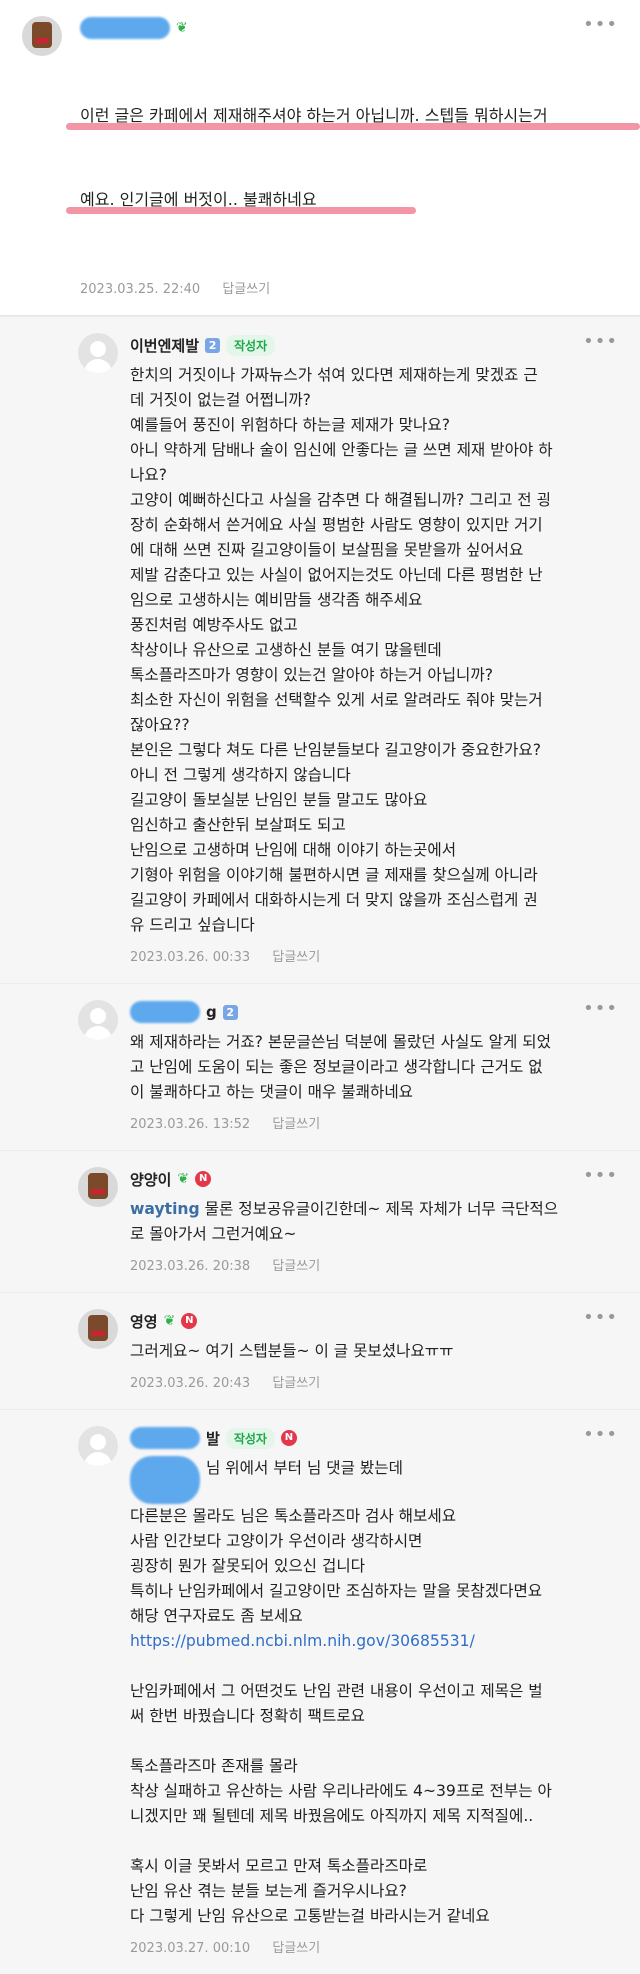 The height and width of the screenshot is (1974, 640). Describe the element at coordinates (373, 1179) in the screenshot. I see `comment-header: 양양이 ❦ N` at that location.